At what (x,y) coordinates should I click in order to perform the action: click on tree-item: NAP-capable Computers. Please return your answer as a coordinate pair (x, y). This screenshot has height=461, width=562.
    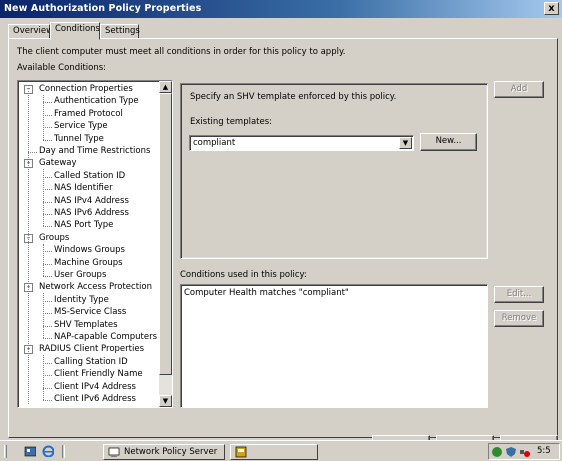
    Looking at the image, I should click on (100, 338).